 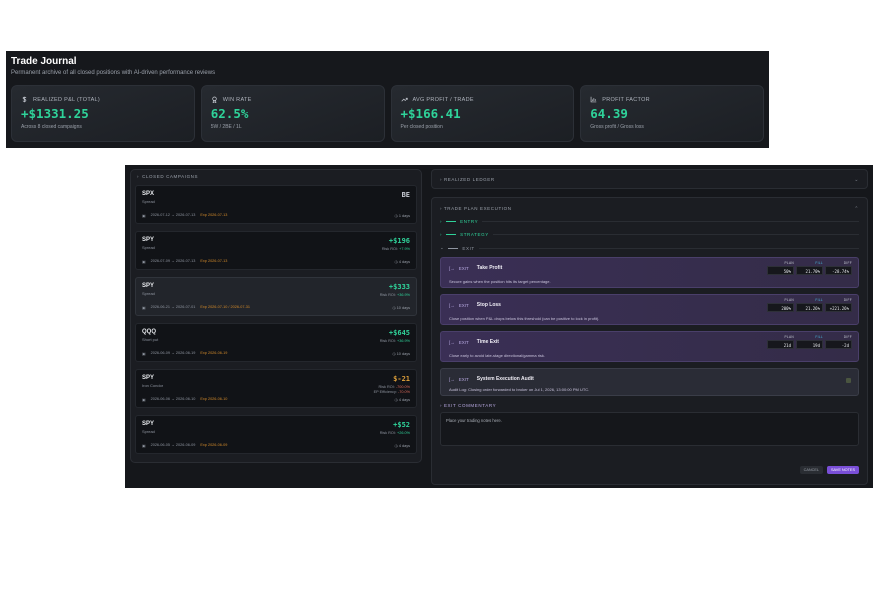 What do you see at coordinates (173, 307) in the screenshot?
I see `campaign-dates: 2026-06-21 → 2026-07-01` at bounding box center [173, 307].